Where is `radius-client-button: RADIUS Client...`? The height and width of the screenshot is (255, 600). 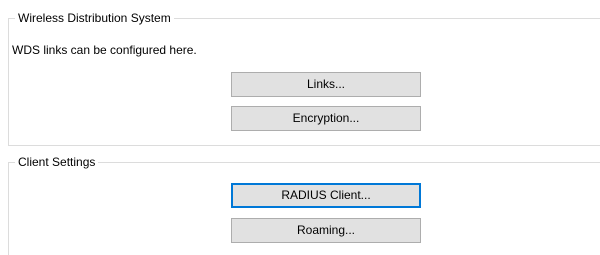 radius-client-button: RADIUS Client... is located at coordinates (326, 195).